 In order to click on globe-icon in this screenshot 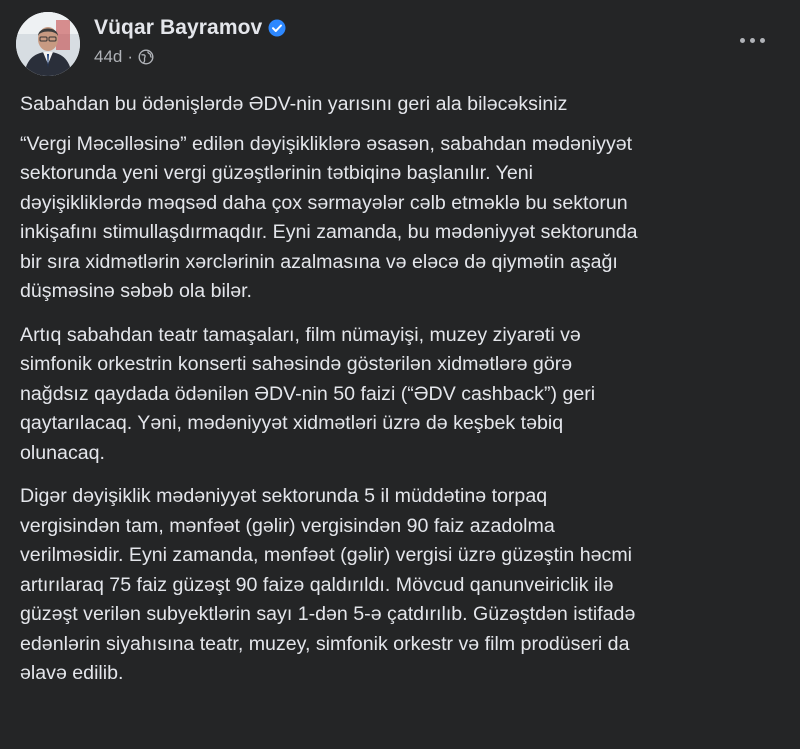, I will do `click(146, 57)`.